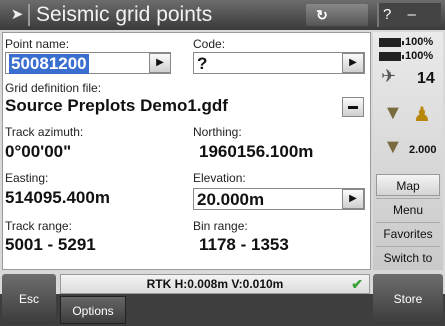 Image resolution: width=445 pixels, height=326 pixels. Describe the element at coordinates (408, 233) in the screenshot. I see `favorites-button: Favorites` at that location.